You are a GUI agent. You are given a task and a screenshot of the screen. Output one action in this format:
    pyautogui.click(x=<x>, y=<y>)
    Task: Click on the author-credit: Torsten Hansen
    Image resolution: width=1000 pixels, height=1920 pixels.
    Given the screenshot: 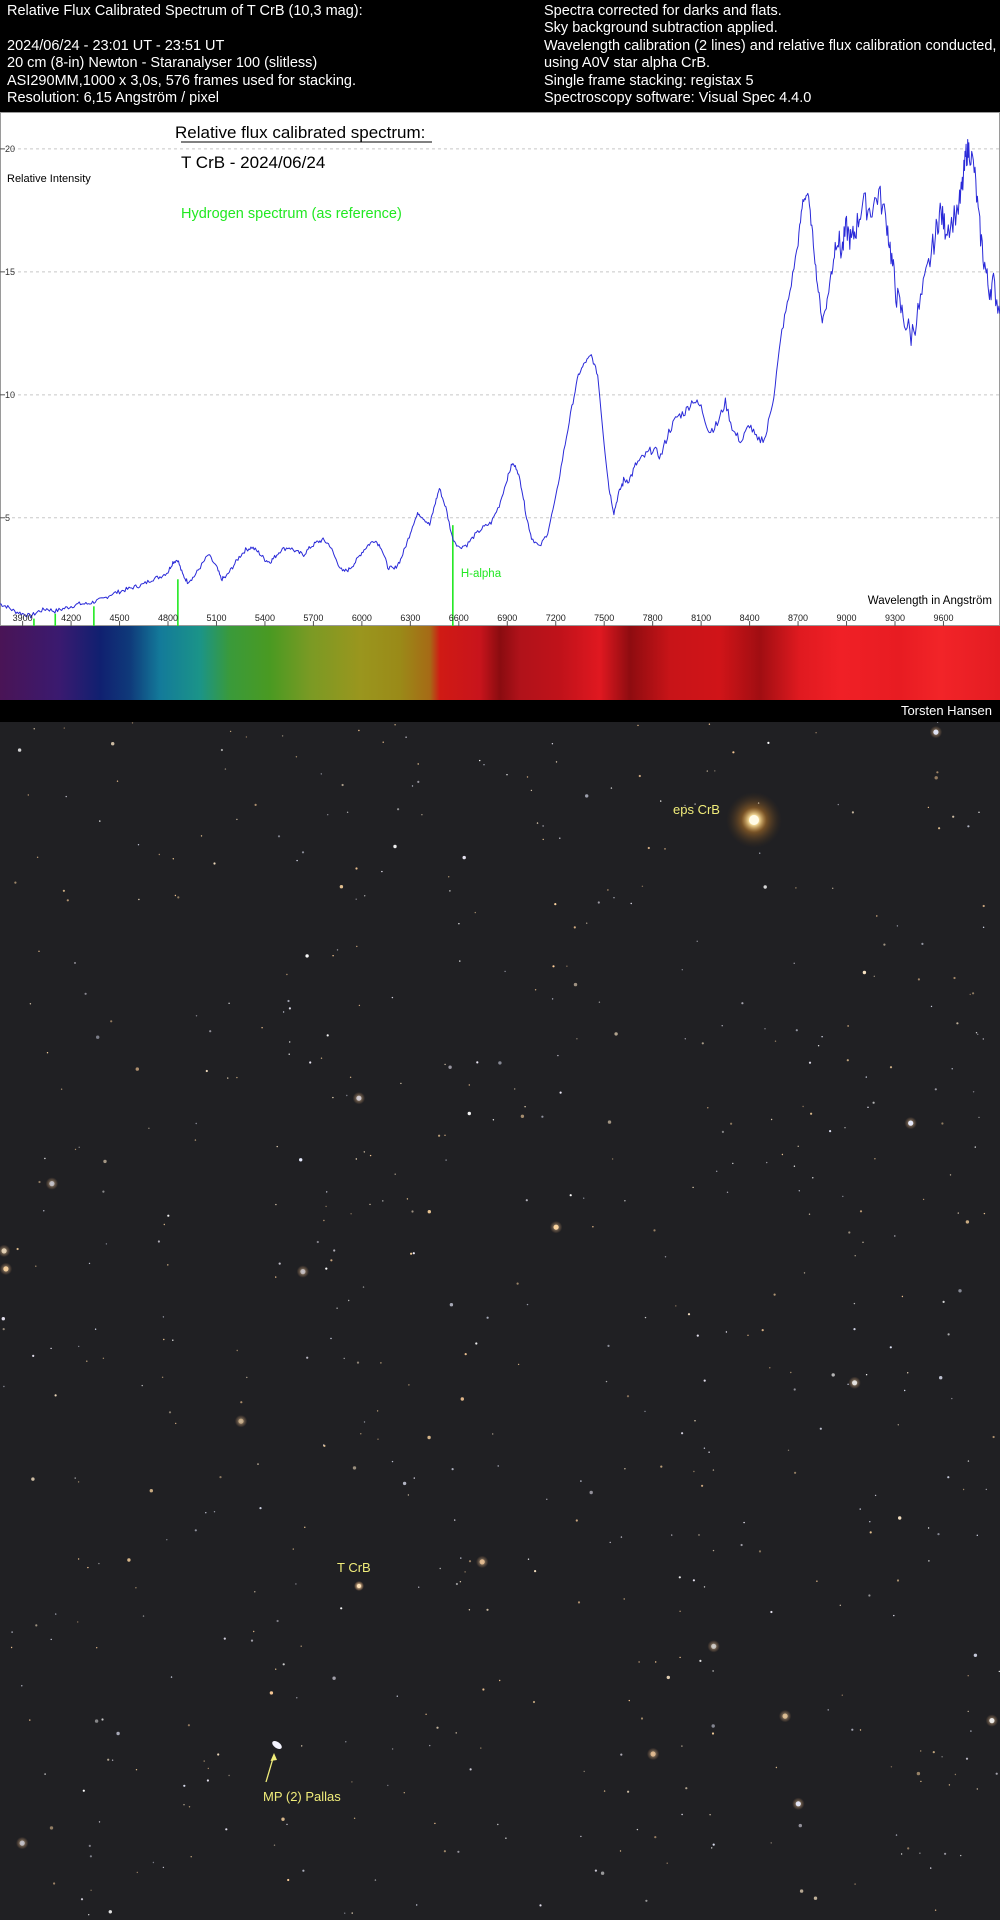 What is the action you would take?
    pyautogui.click(x=946, y=710)
    